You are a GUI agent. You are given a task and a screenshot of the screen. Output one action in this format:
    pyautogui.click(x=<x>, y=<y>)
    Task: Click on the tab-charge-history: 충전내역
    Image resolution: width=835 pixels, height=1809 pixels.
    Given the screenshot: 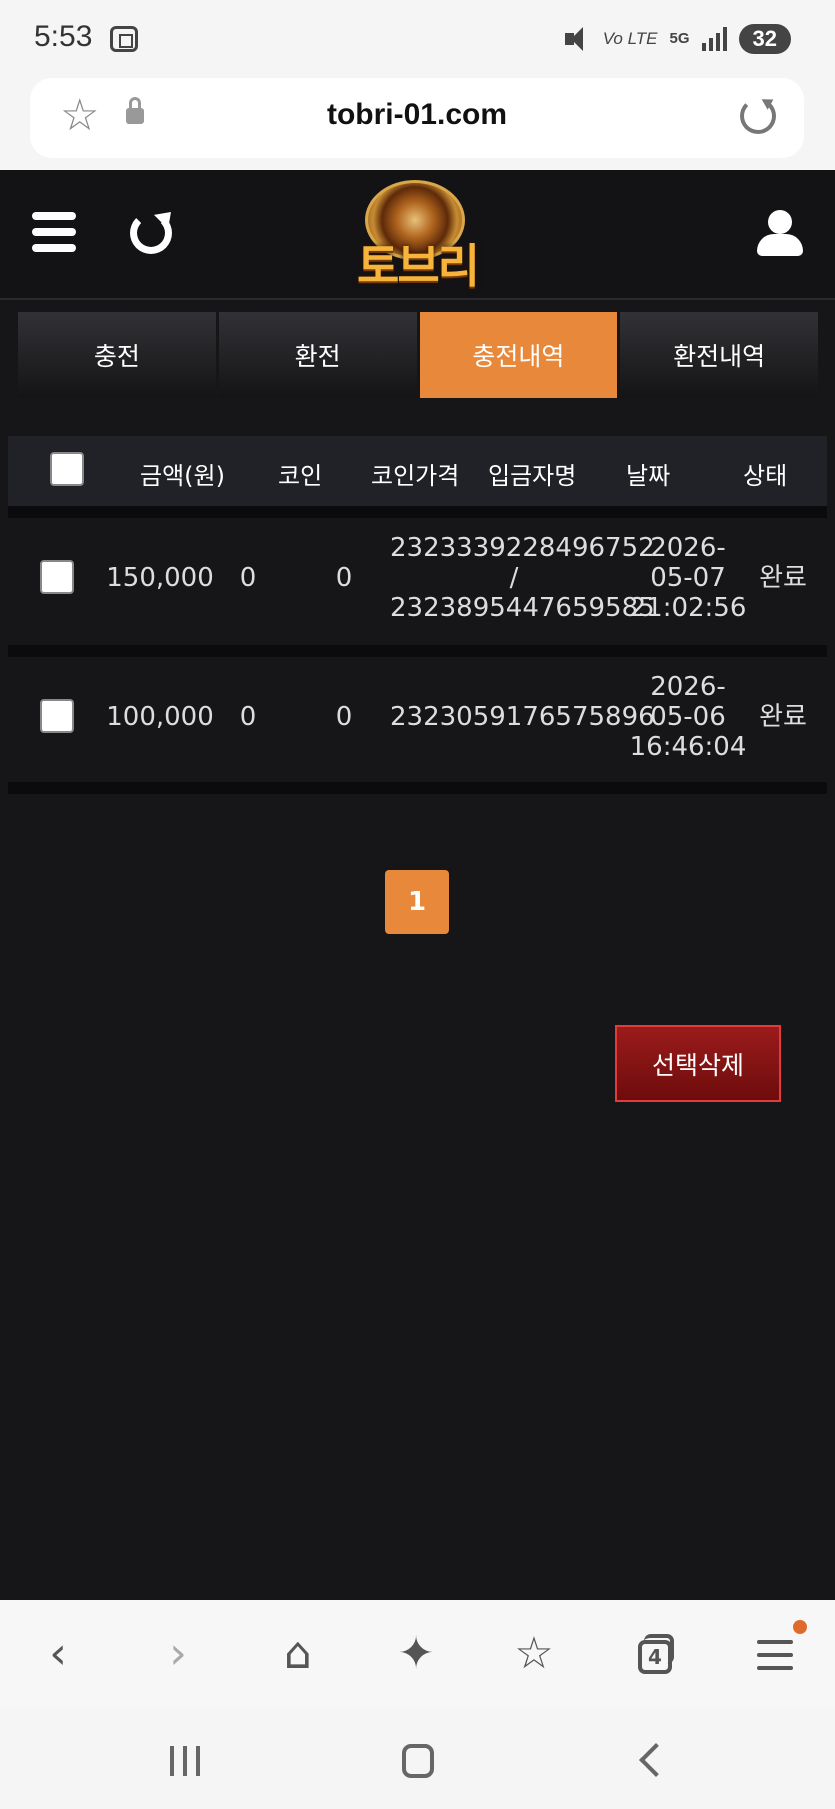 What is the action you would take?
    pyautogui.click(x=518, y=355)
    